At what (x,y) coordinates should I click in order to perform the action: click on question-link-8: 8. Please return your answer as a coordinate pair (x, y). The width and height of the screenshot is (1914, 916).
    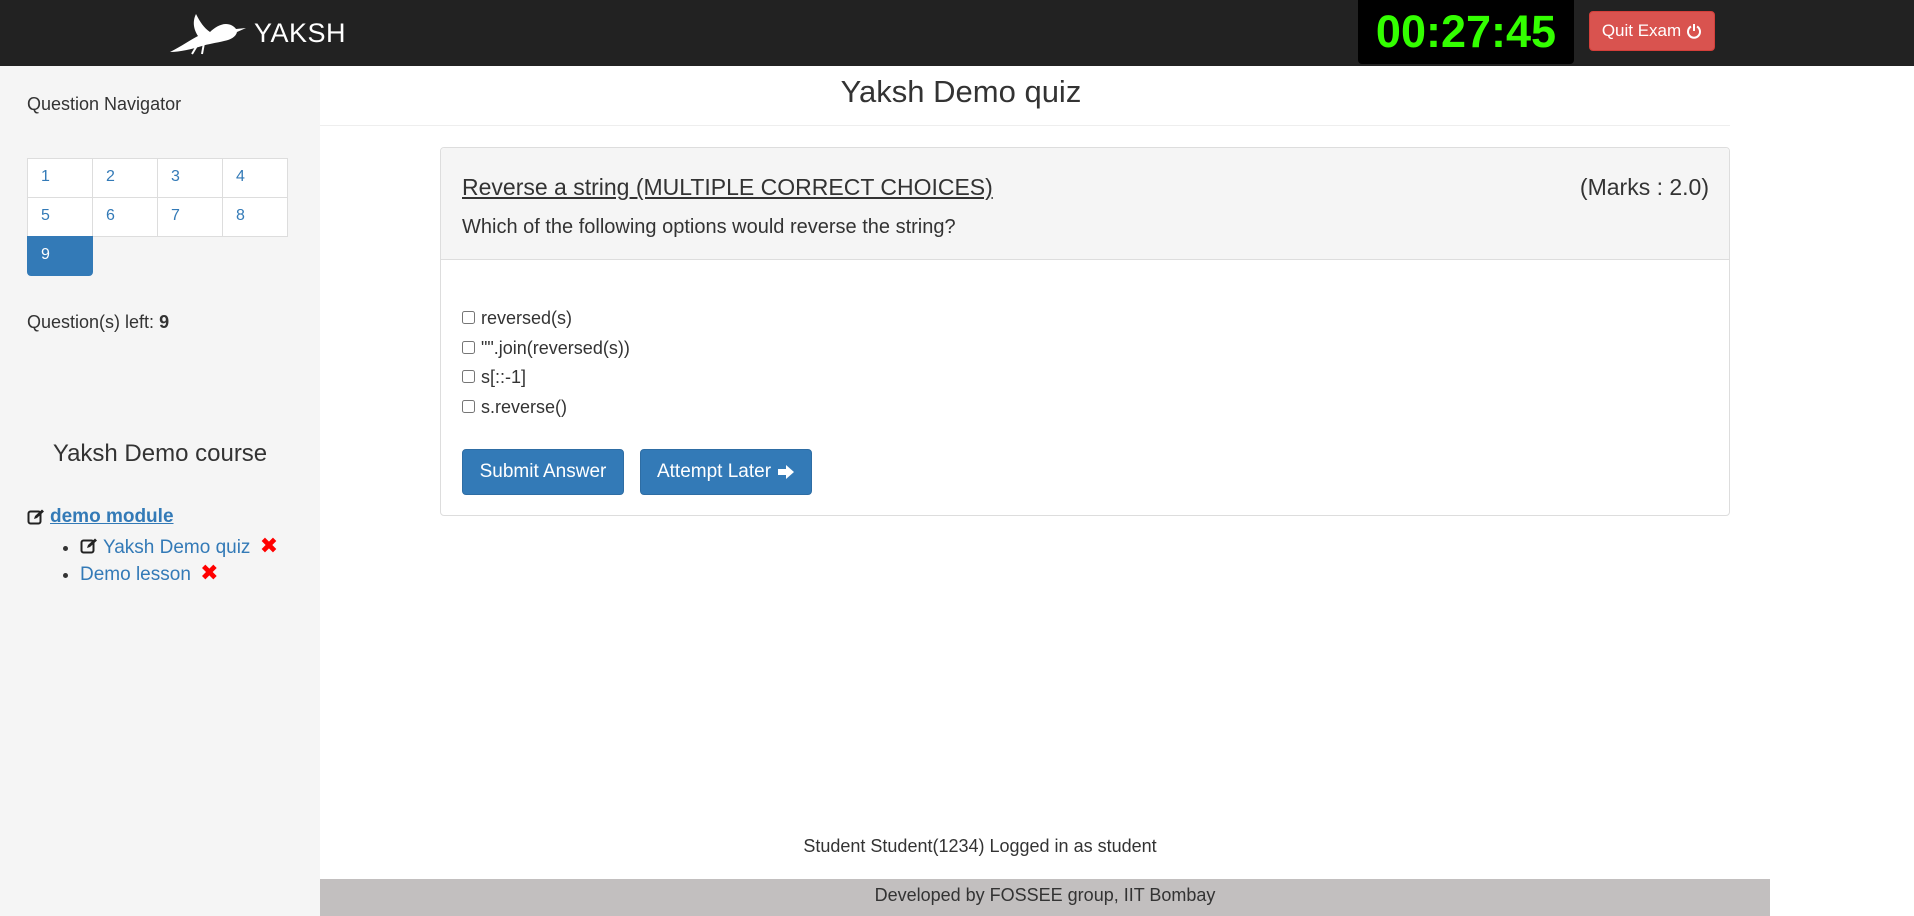
    Looking at the image, I should click on (255, 217).